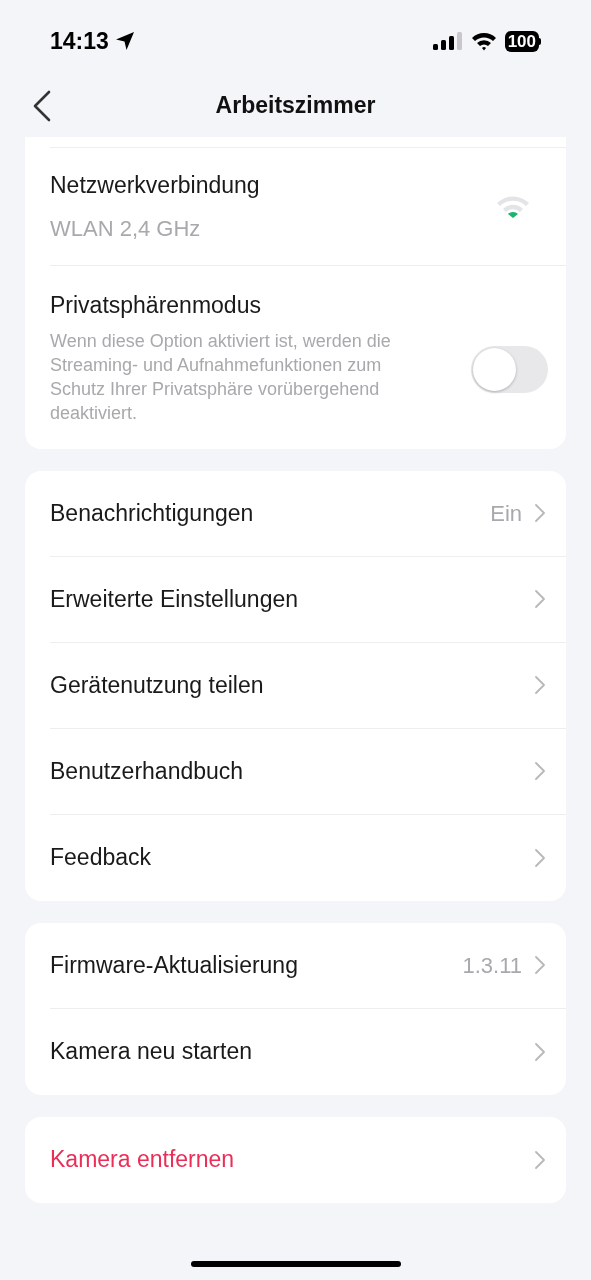  Describe the element at coordinates (124, 41) in the screenshot. I see `location-arrow-icon` at that location.